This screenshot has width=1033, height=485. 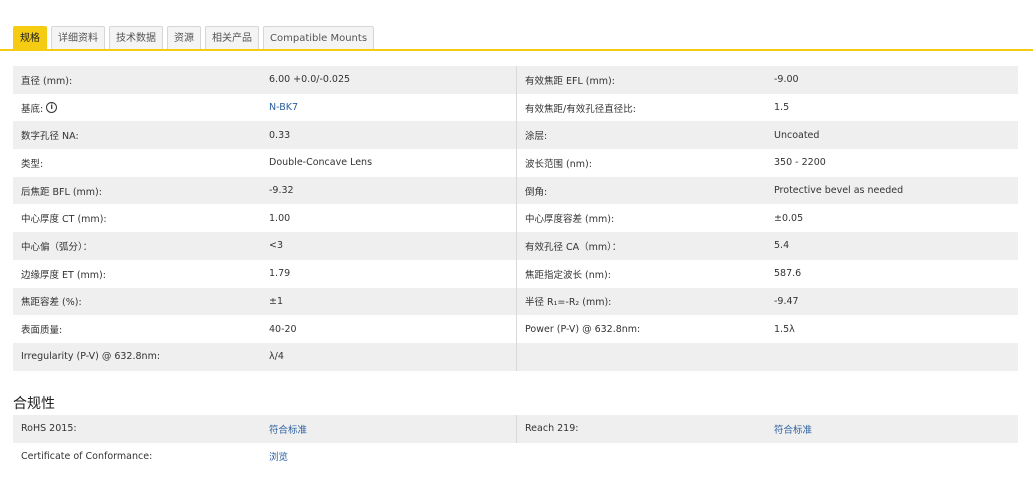 What do you see at coordinates (319, 38) in the screenshot?
I see `tab-compatible-mounts: Compatible Mounts` at bounding box center [319, 38].